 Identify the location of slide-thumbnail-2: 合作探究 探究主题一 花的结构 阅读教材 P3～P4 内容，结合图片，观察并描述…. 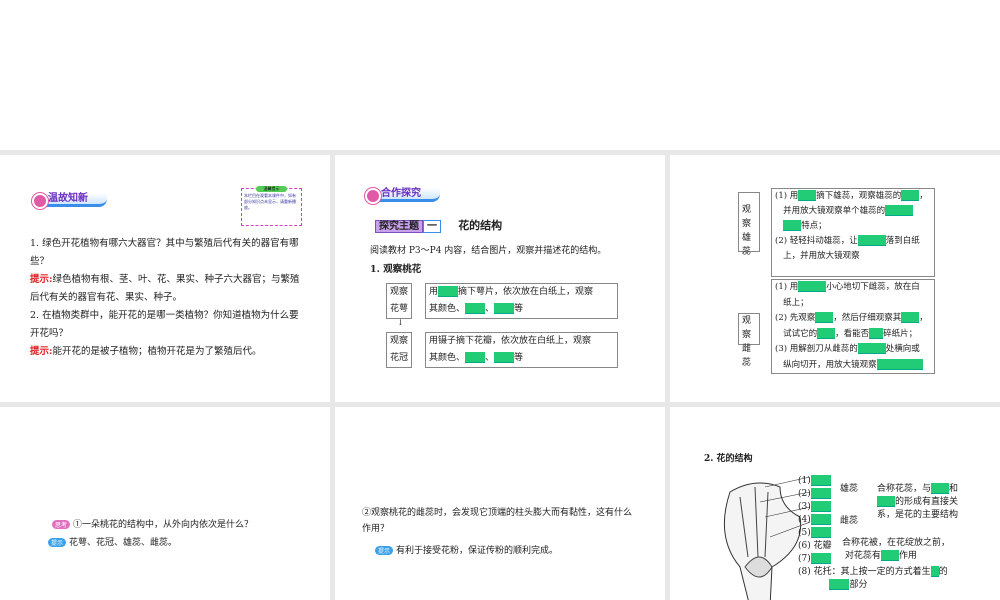
(500, 278).